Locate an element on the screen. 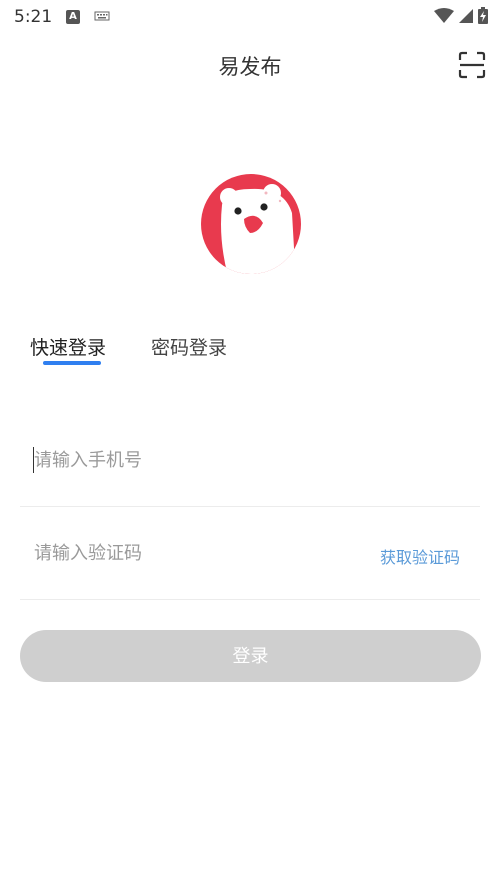 The image size is (500, 888). scan-icon is located at coordinates (472, 65).